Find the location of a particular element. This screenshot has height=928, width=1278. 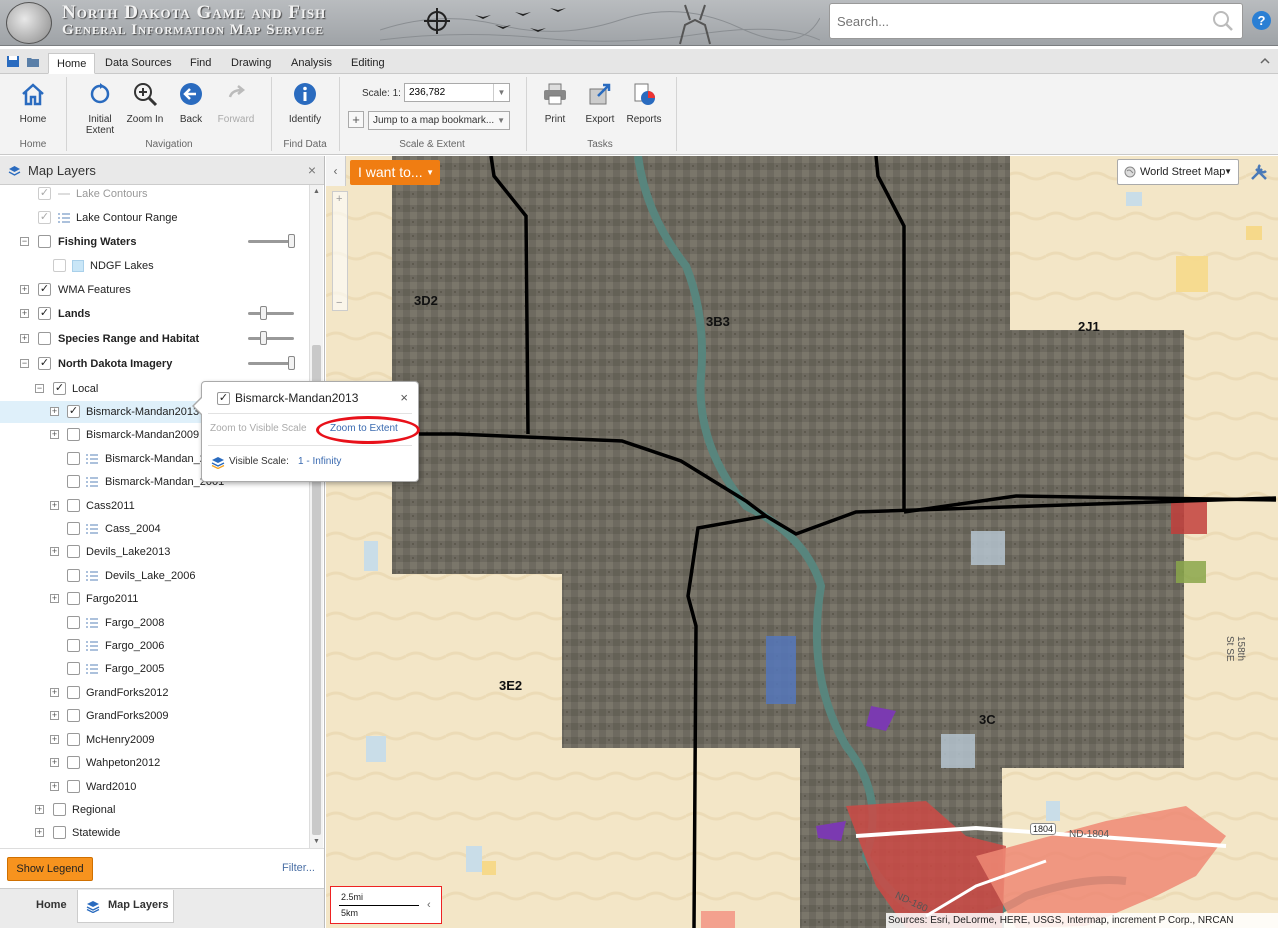

layer-row: + Species Range and Habitat is located at coordinates (154, 339).